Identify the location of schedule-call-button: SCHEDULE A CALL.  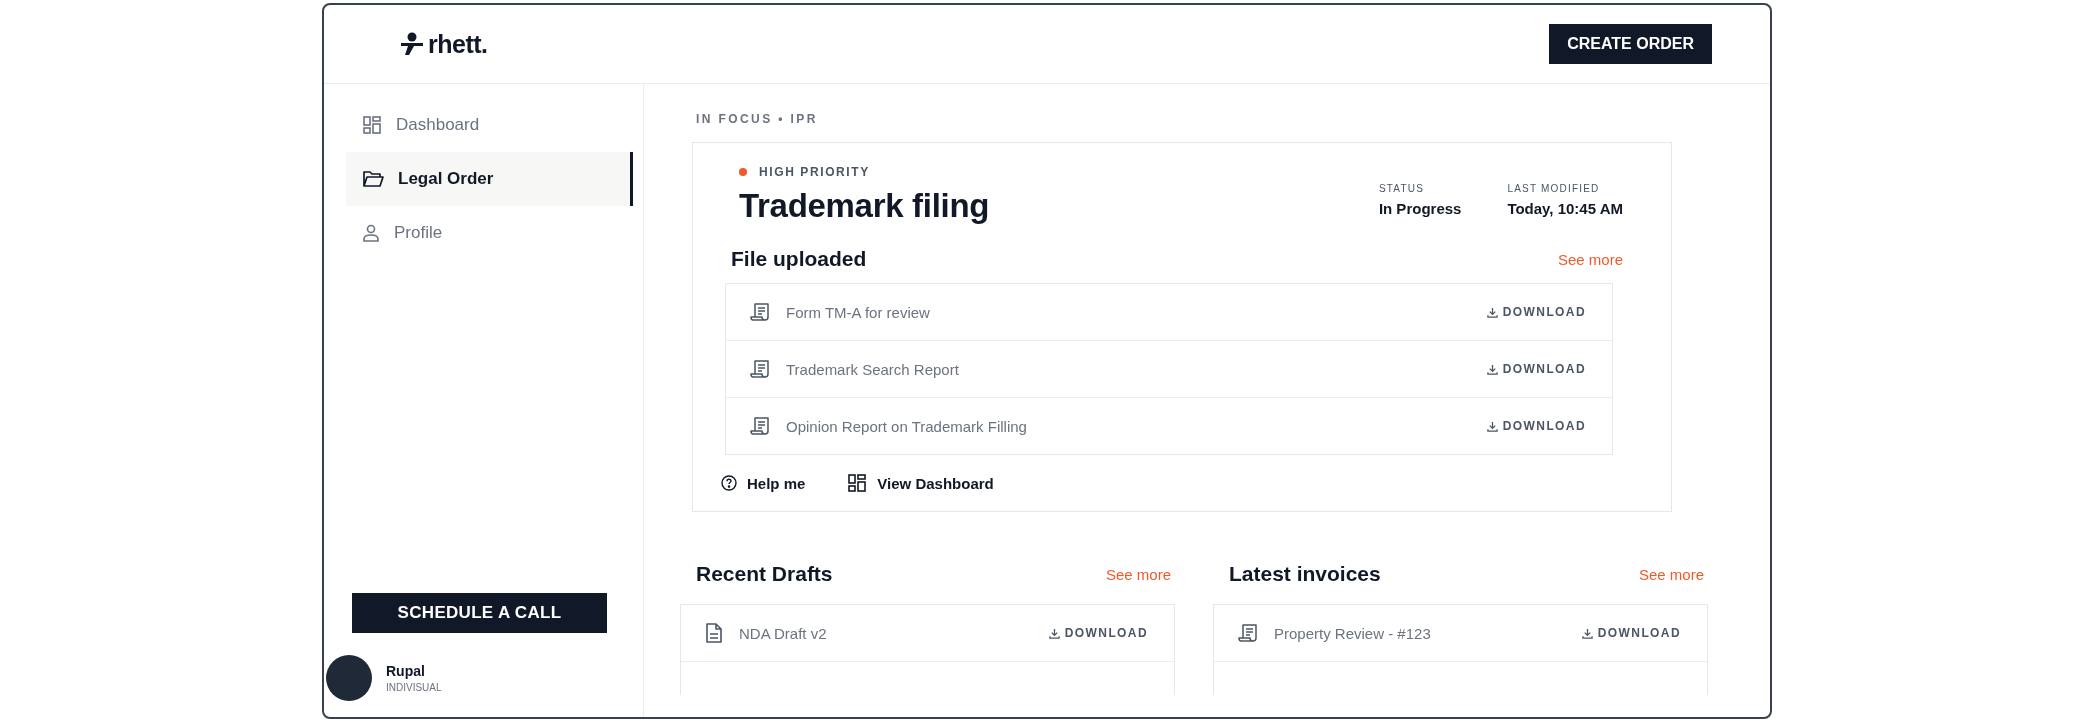
(479, 613).